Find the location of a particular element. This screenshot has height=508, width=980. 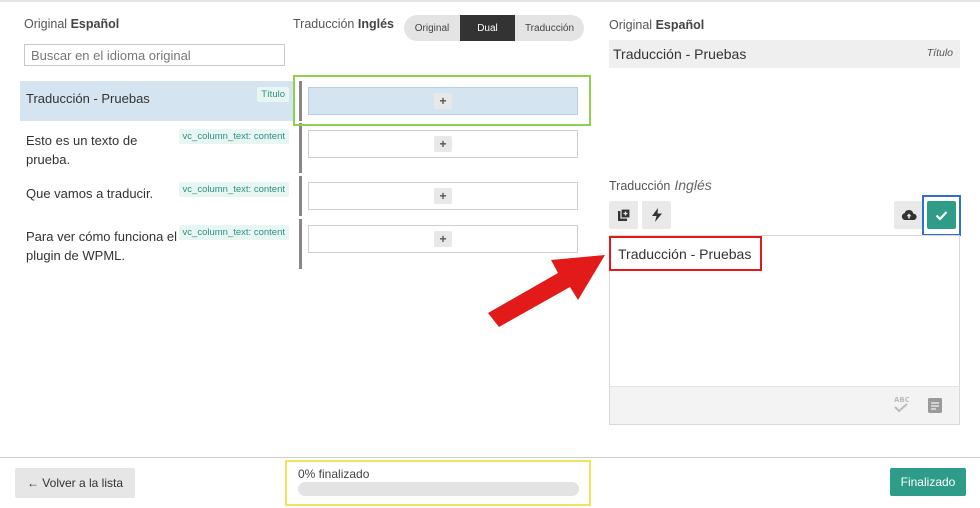

source-column-header: Original Español is located at coordinates (71, 24).